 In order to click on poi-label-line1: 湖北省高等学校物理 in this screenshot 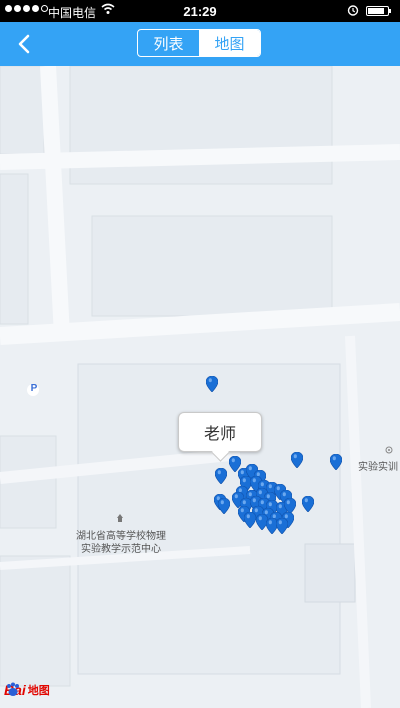, I will do `click(121, 536)`.